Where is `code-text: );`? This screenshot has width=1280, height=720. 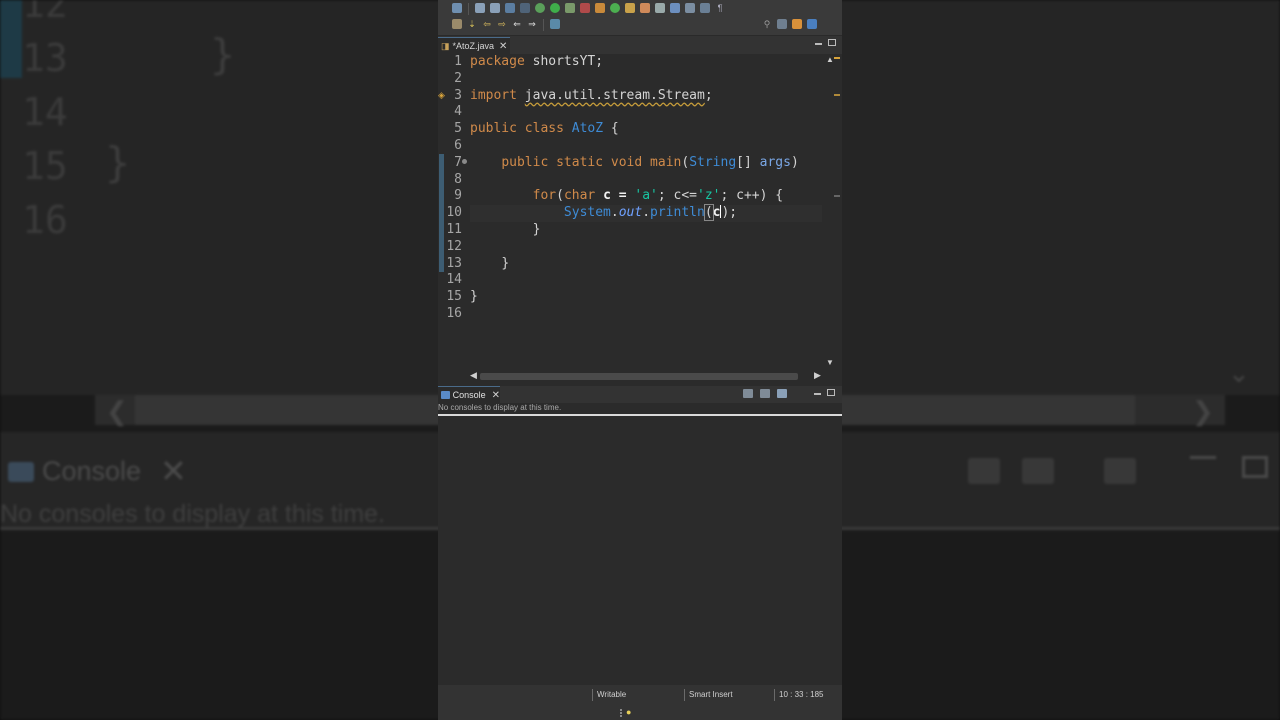
code-text: ); is located at coordinates (729, 213).